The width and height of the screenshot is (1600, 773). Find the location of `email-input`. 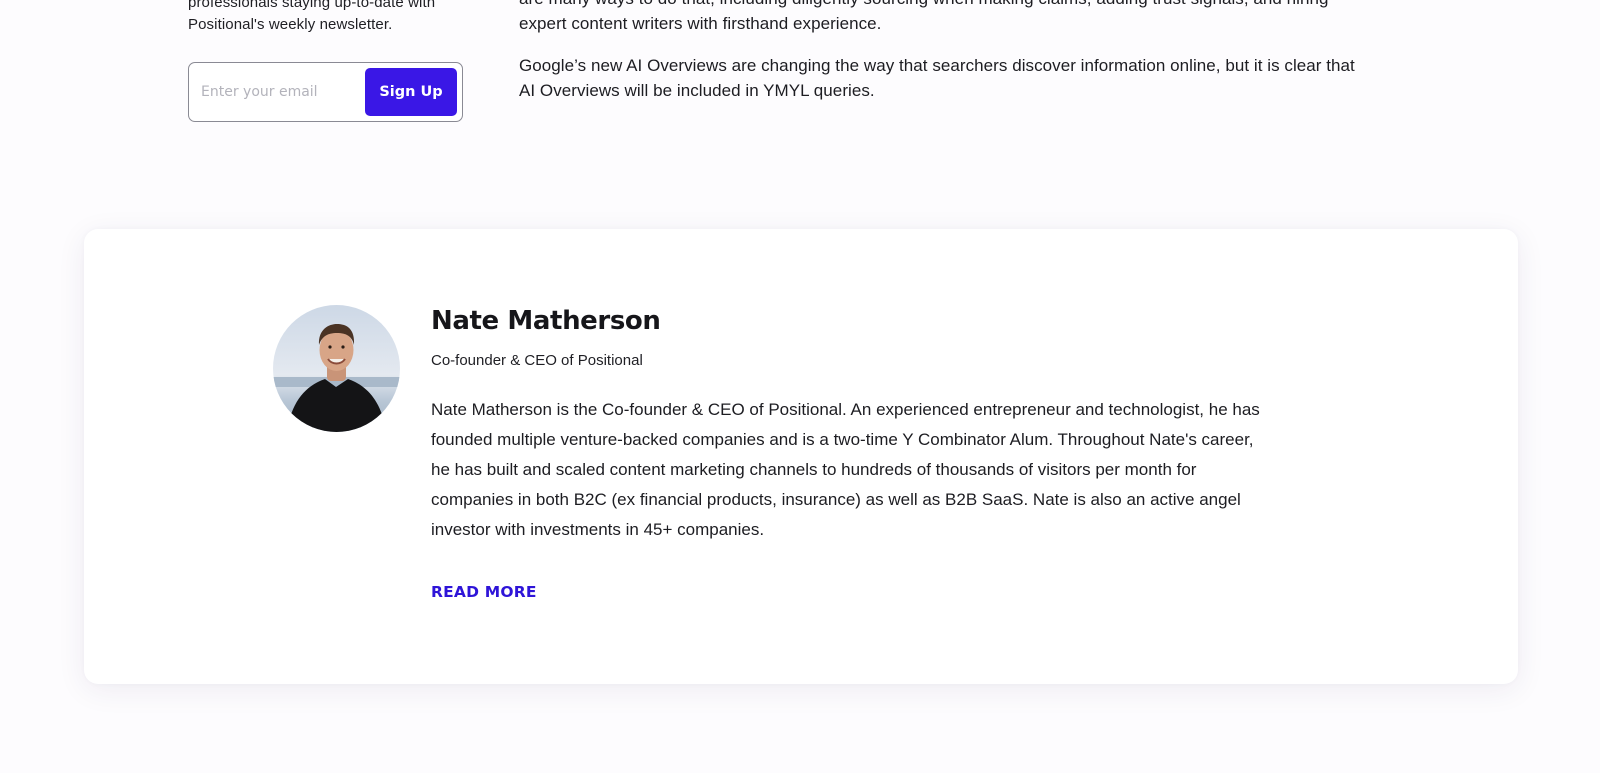

email-input is located at coordinates (281, 92).